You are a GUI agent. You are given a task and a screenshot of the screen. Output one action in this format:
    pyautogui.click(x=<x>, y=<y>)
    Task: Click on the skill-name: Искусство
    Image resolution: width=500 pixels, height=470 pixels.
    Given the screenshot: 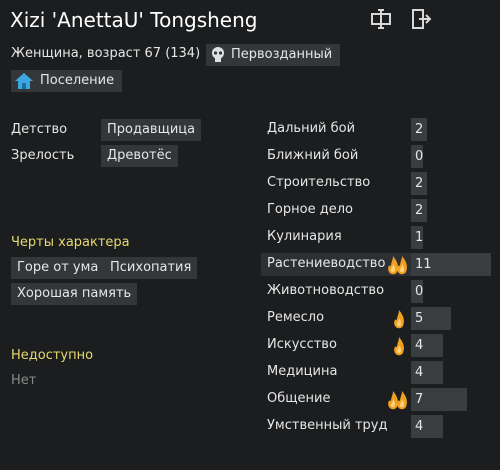 What is the action you would take?
    pyautogui.click(x=302, y=344)
    